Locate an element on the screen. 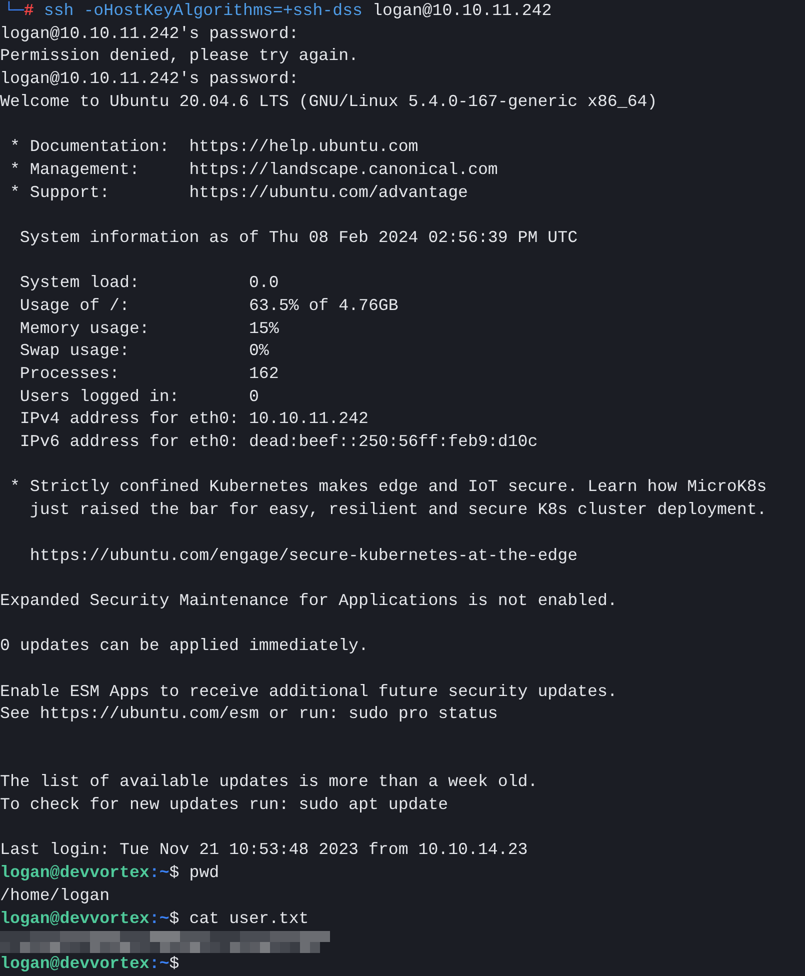  command-text: cat user.txt is located at coordinates (249, 918).